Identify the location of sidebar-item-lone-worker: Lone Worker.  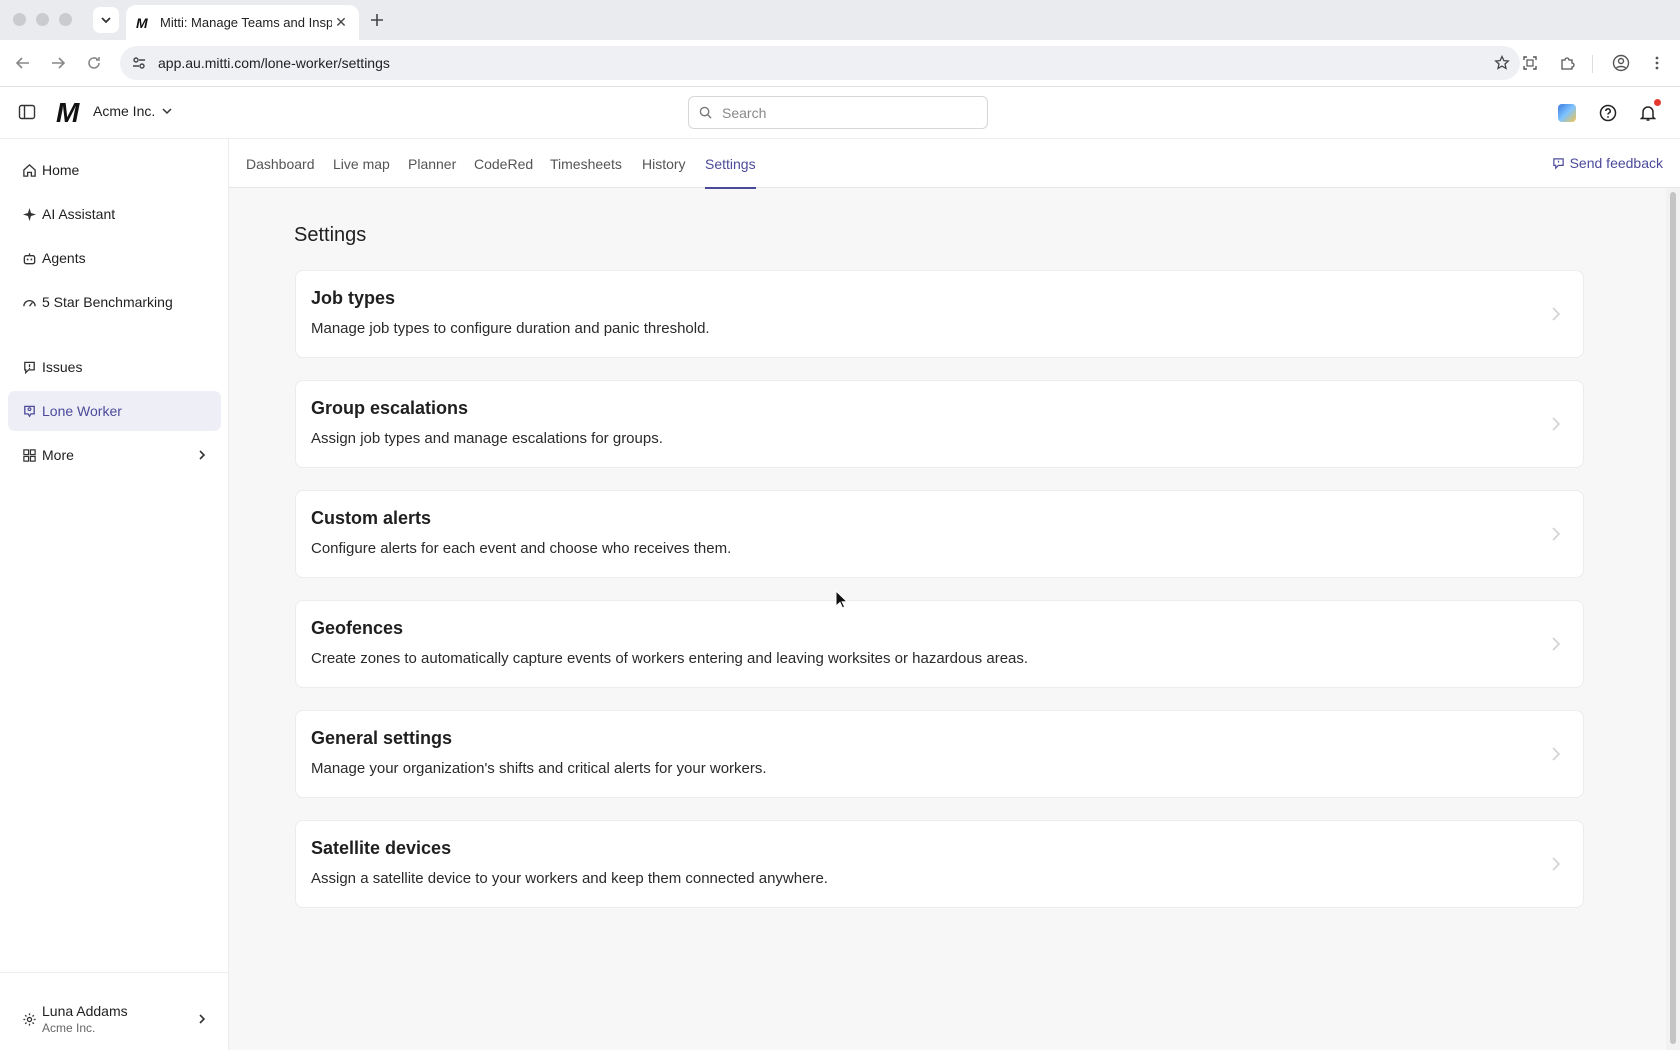
(114, 411).